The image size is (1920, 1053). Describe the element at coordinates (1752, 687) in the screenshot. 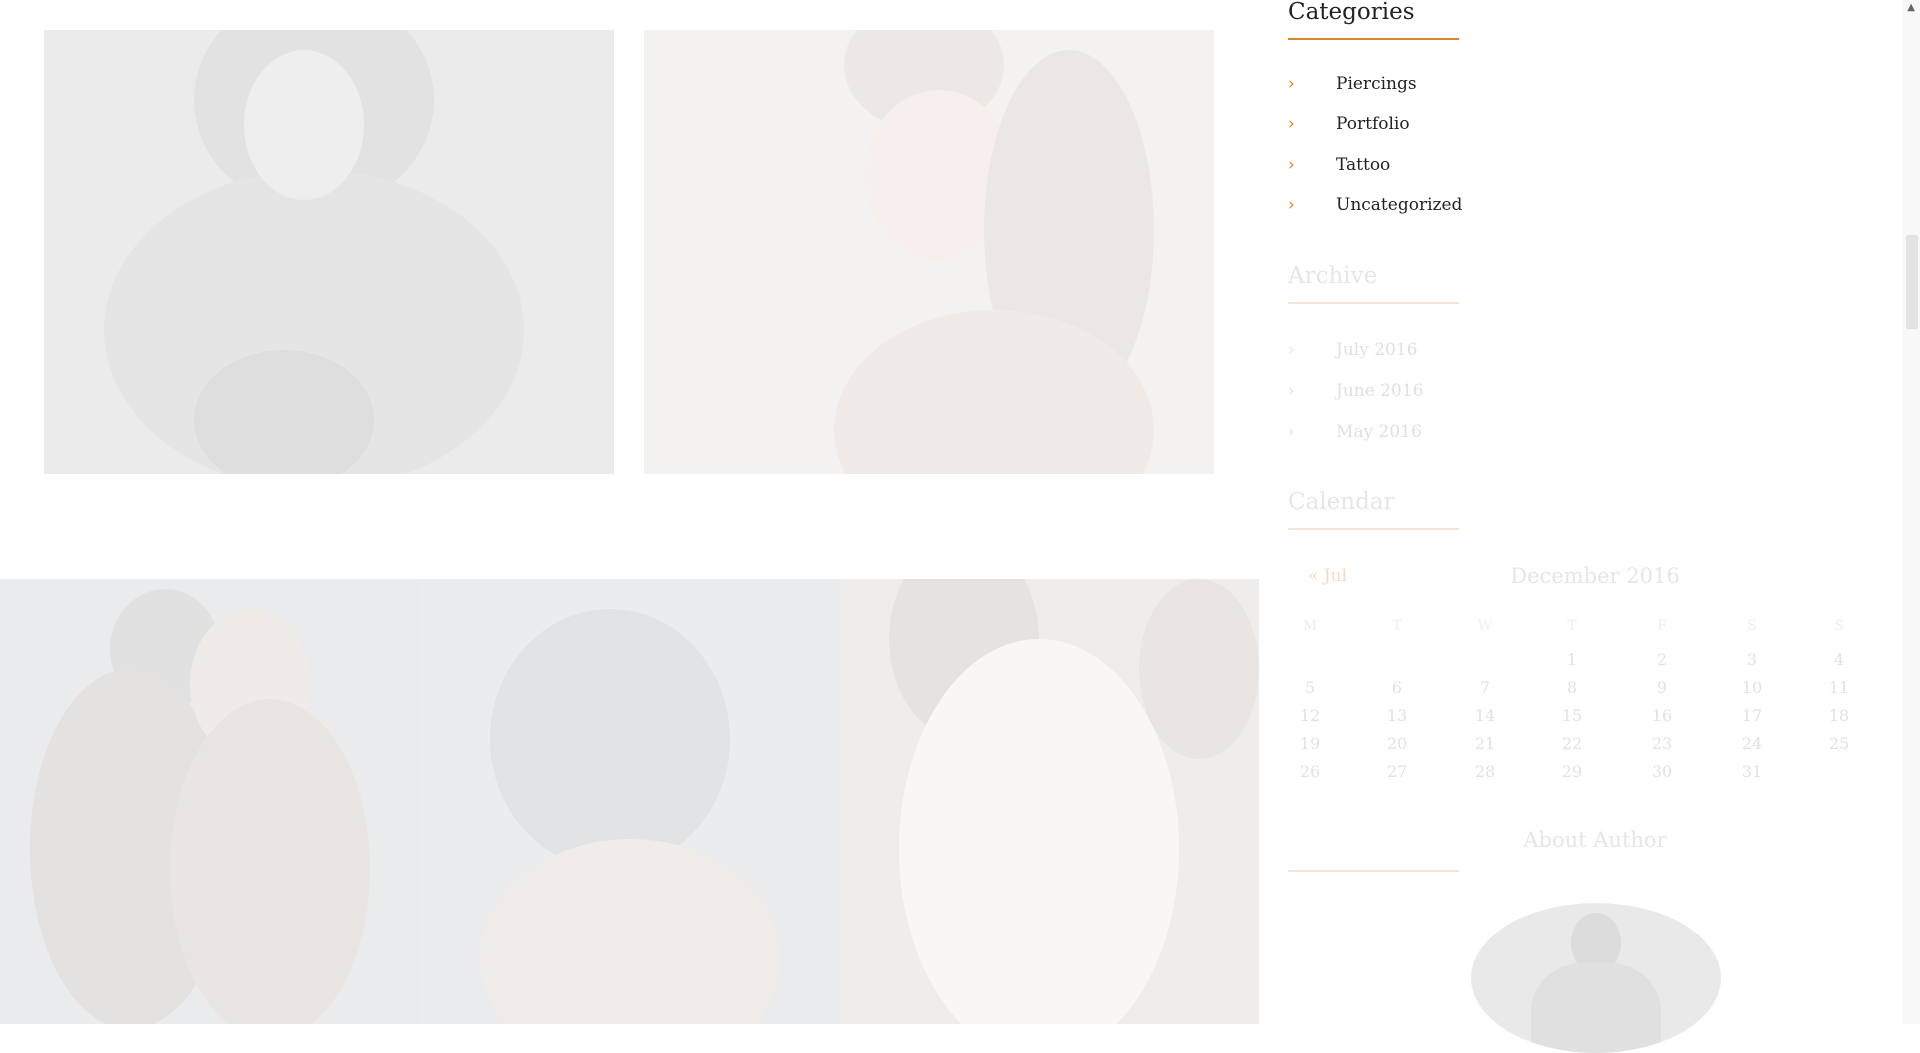

I see `calendar-day: 10` at that location.